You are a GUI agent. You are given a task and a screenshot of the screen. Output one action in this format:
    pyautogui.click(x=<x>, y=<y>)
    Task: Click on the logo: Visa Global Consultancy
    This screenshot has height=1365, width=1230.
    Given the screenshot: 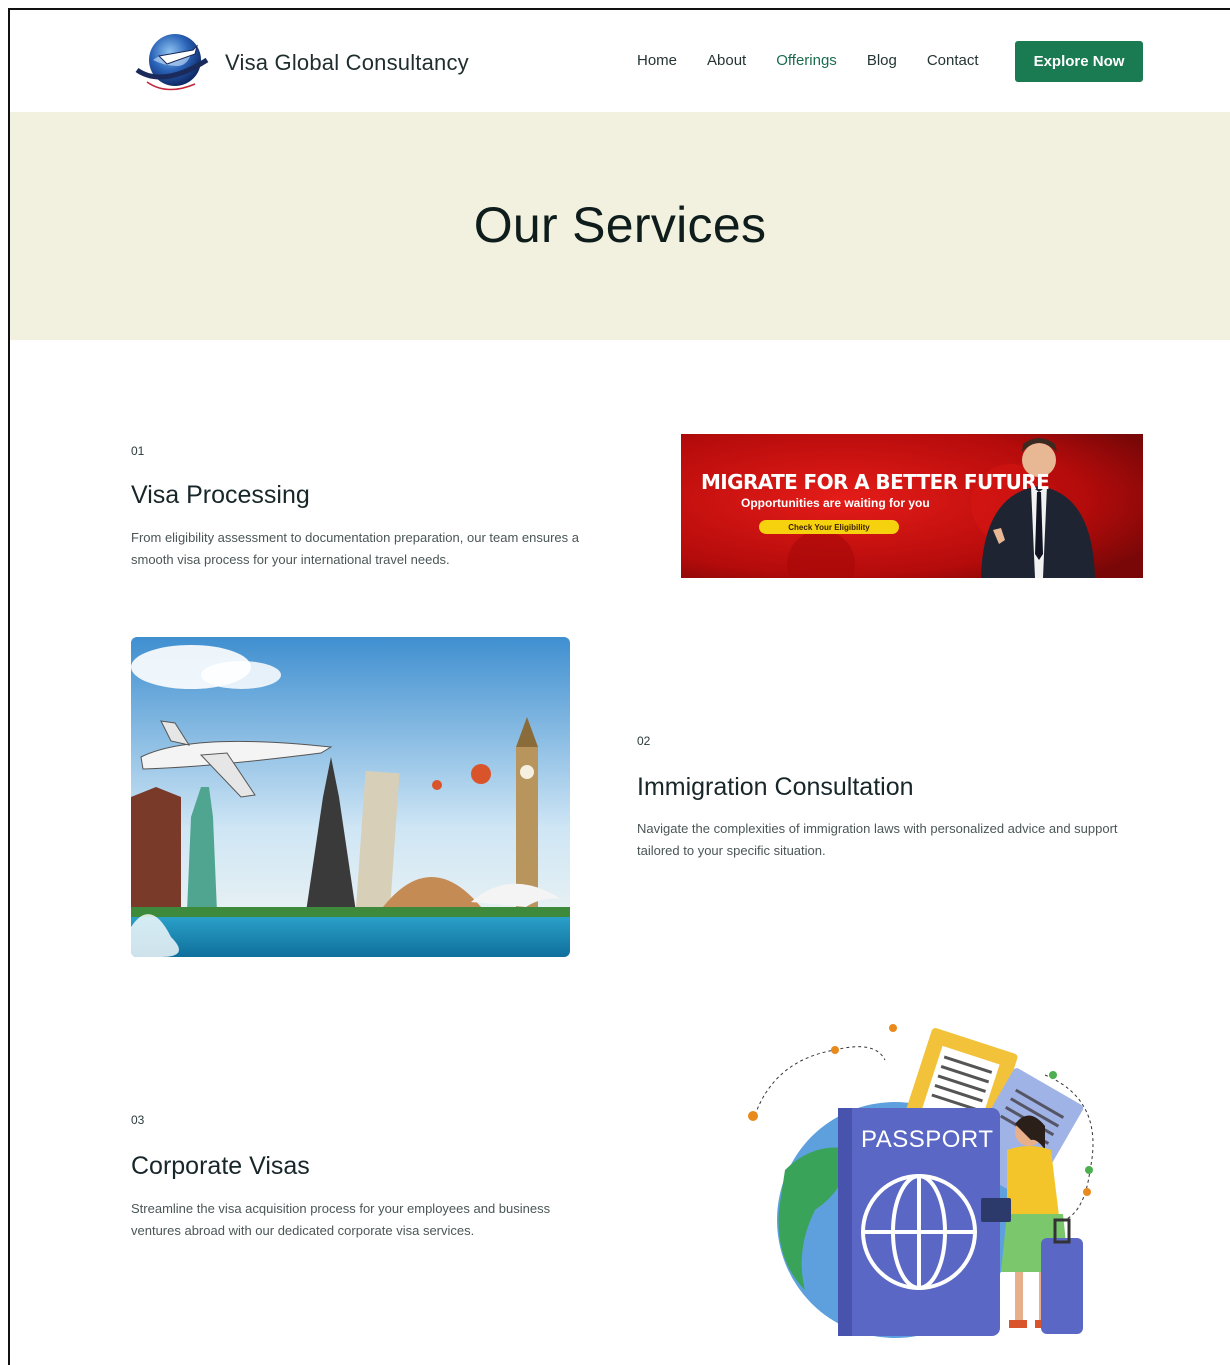 What is the action you would take?
    pyautogui.click(x=301, y=63)
    